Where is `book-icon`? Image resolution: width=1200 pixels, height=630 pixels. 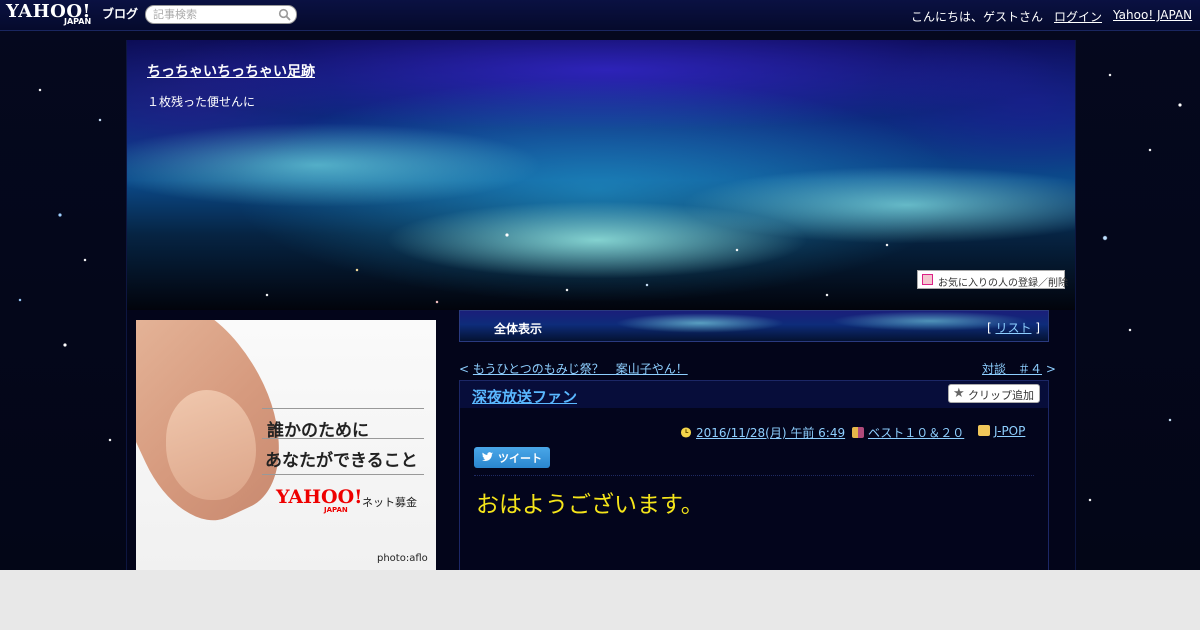 book-icon is located at coordinates (858, 432).